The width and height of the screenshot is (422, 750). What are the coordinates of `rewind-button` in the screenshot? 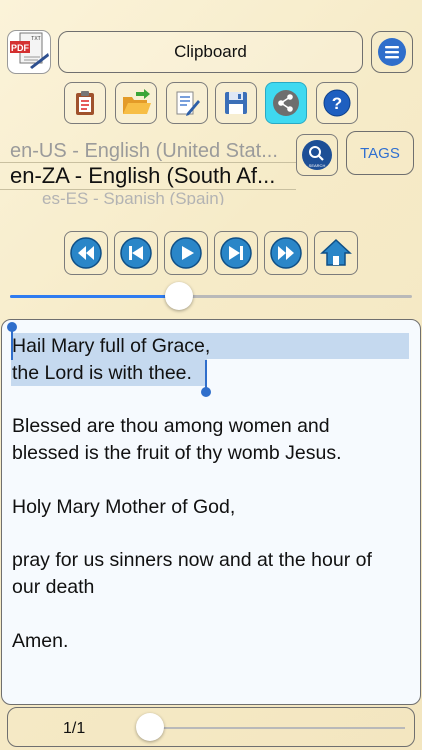 It's located at (86, 253).